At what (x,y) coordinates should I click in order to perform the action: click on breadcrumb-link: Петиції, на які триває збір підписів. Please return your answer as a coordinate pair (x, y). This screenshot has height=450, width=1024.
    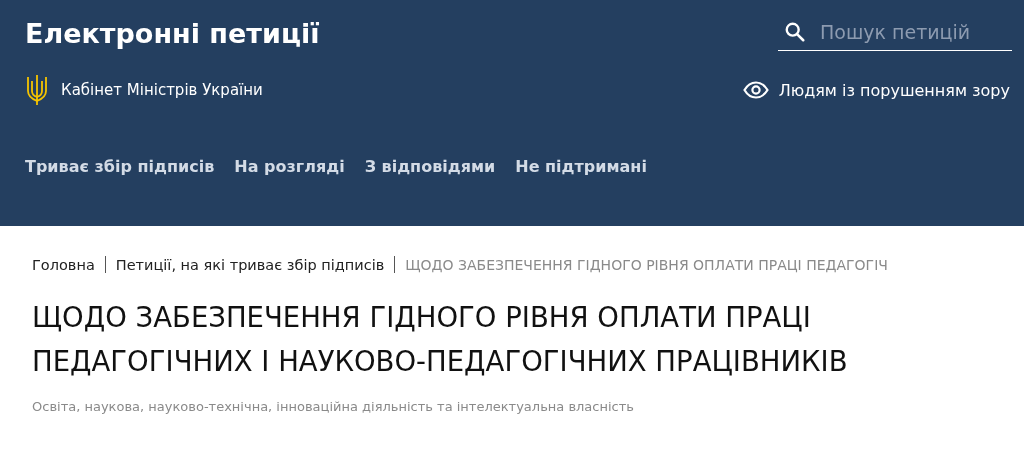
    Looking at the image, I should click on (250, 264).